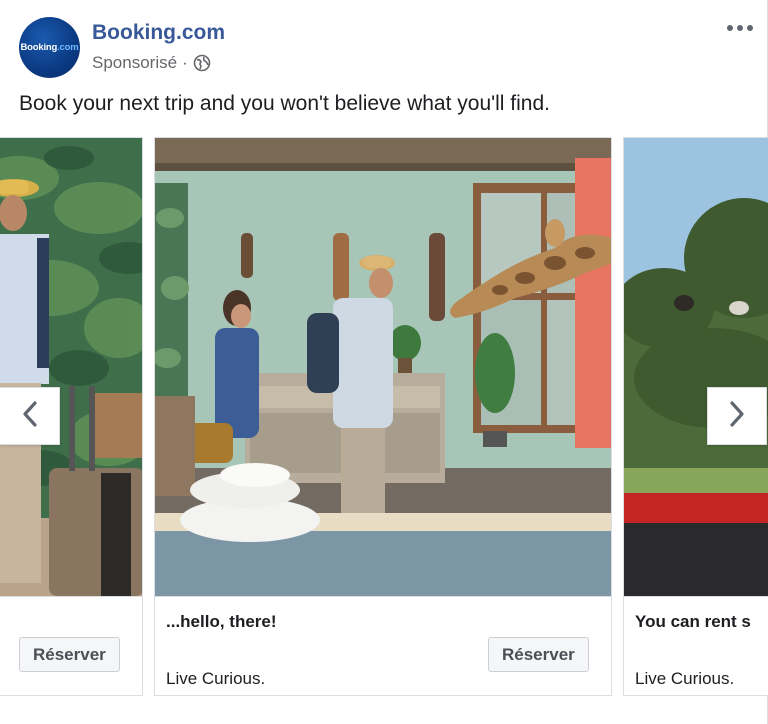 The width and height of the screenshot is (768, 724). Describe the element at coordinates (71, 367) in the screenshot. I see `card-image-traveler-jungle` at that location.